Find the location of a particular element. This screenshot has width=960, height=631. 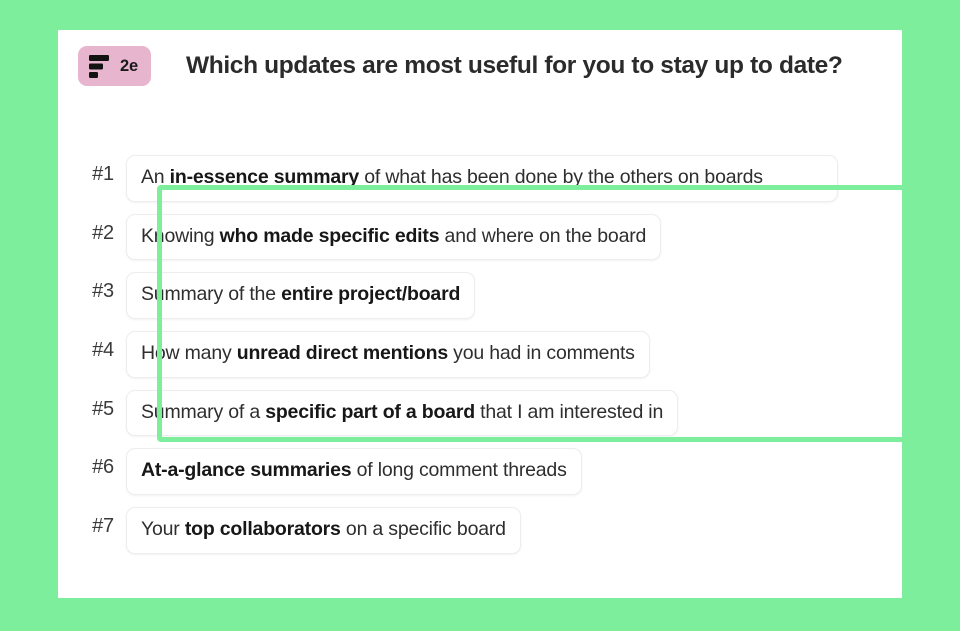

figma-bars-icon is located at coordinates (99, 66).